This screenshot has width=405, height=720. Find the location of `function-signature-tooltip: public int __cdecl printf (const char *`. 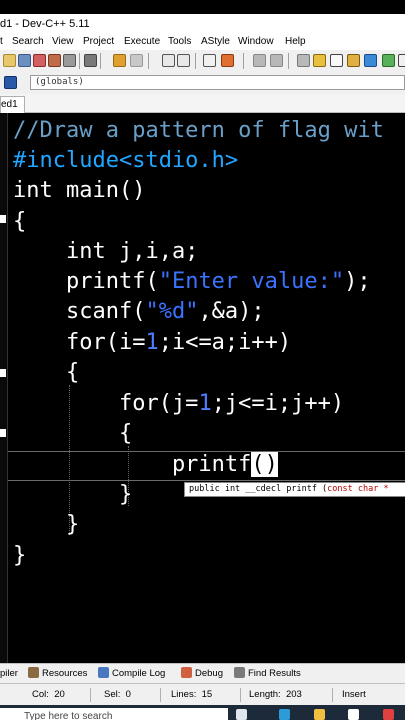

function-signature-tooltip: public int __cdecl printf (const char * is located at coordinates (294, 489).